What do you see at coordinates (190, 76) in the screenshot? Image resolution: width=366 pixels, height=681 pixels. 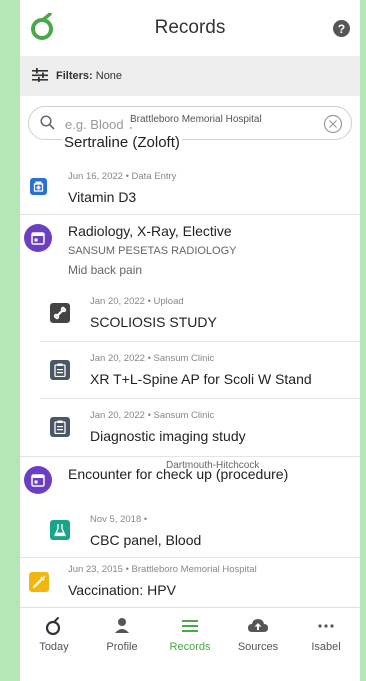 I see `filters-bar: Filters: None` at bounding box center [190, 76].